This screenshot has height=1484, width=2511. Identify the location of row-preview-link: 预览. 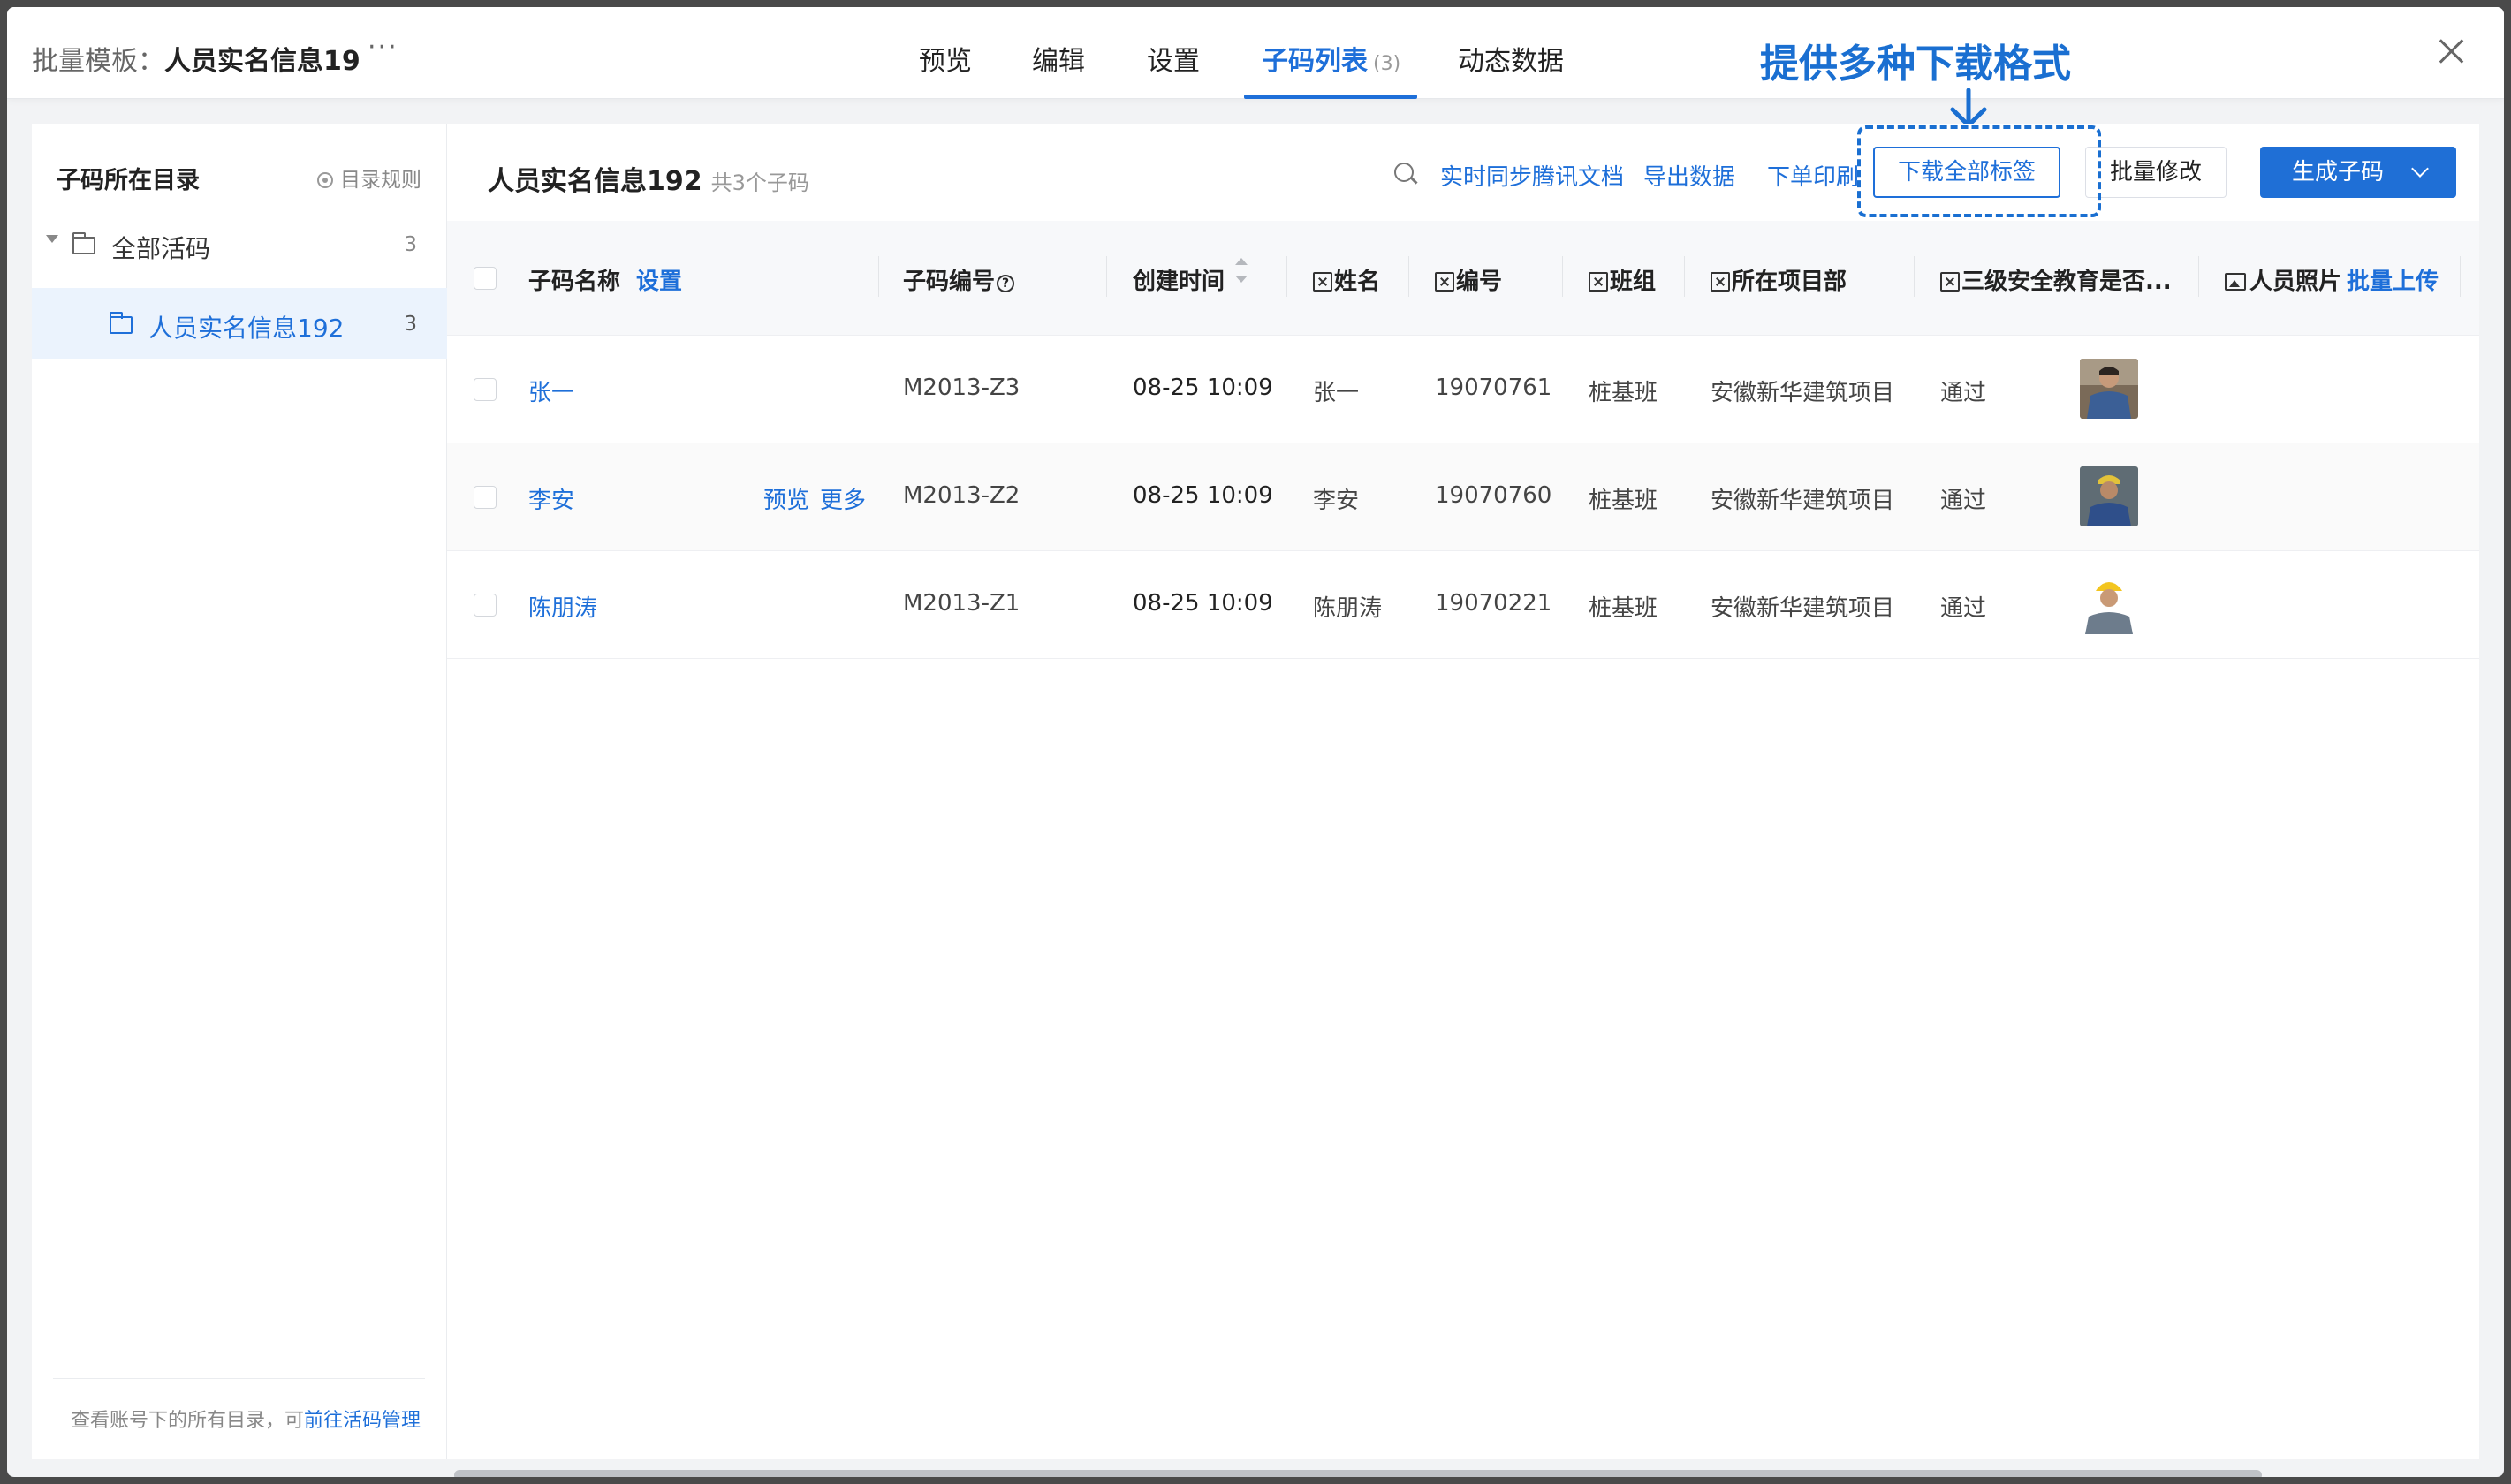
(786, 498).